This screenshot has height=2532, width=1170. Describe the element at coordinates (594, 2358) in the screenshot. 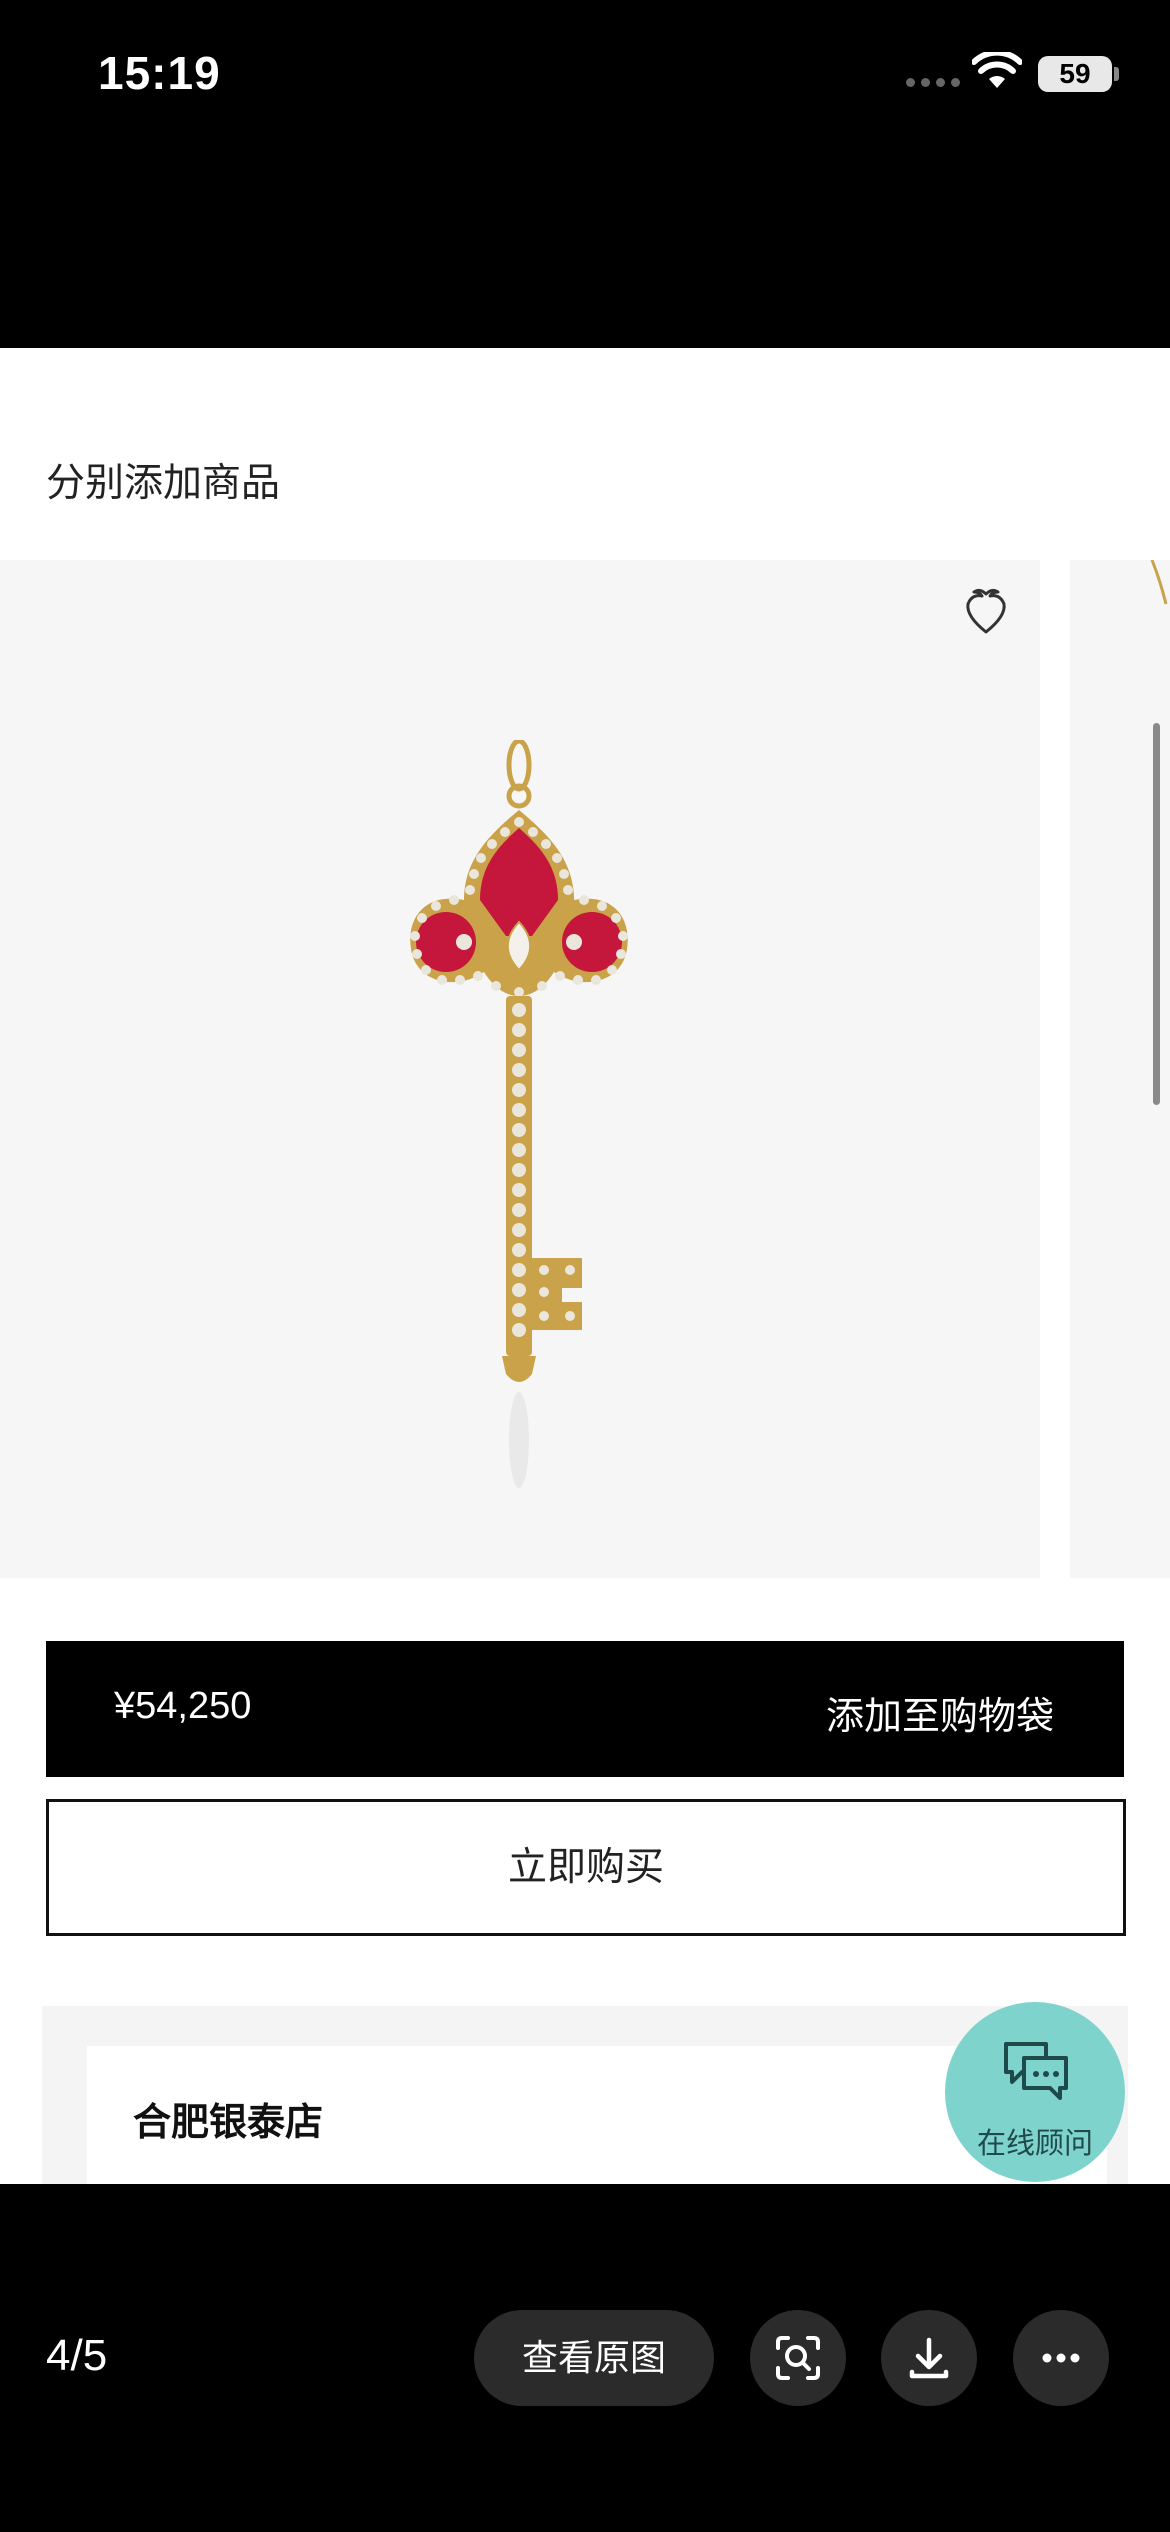

I see `view-original-button: 查看原图` at that location.